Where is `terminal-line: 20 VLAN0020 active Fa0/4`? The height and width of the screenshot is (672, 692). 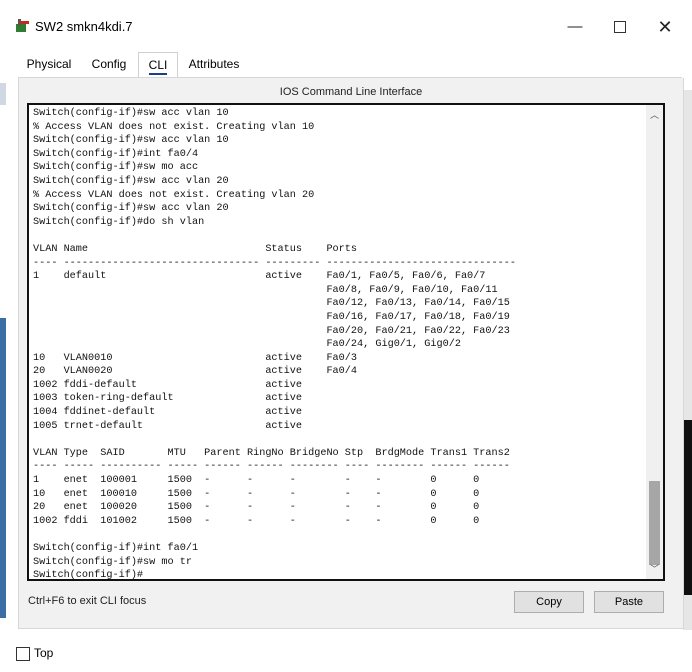
terminal-line: 20 VLAN0020 active Fa0/4 is located at coordinates (195, 372).